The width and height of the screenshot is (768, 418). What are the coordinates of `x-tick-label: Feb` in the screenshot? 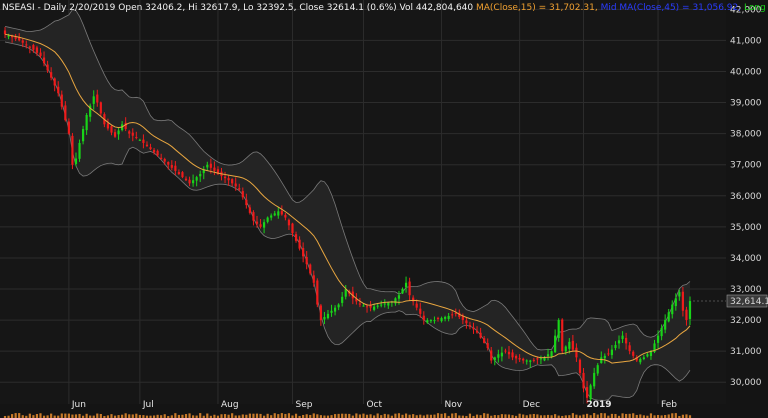 It's located at (669, 405).